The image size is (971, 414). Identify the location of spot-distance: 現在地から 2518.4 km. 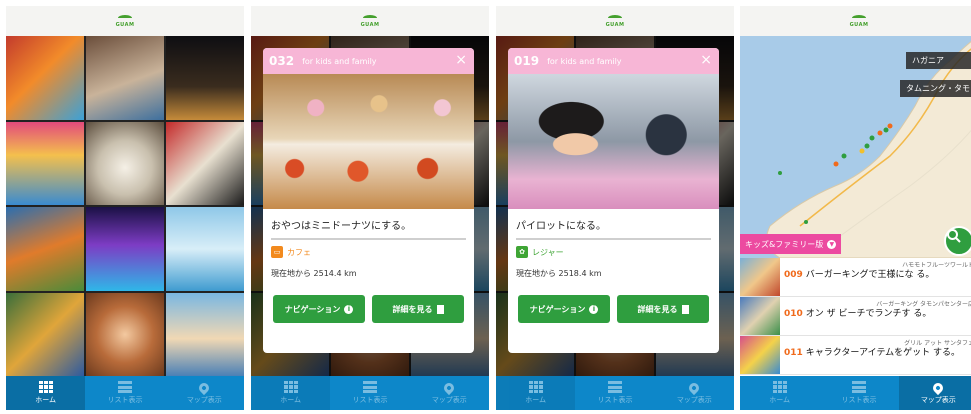
(559, 273).